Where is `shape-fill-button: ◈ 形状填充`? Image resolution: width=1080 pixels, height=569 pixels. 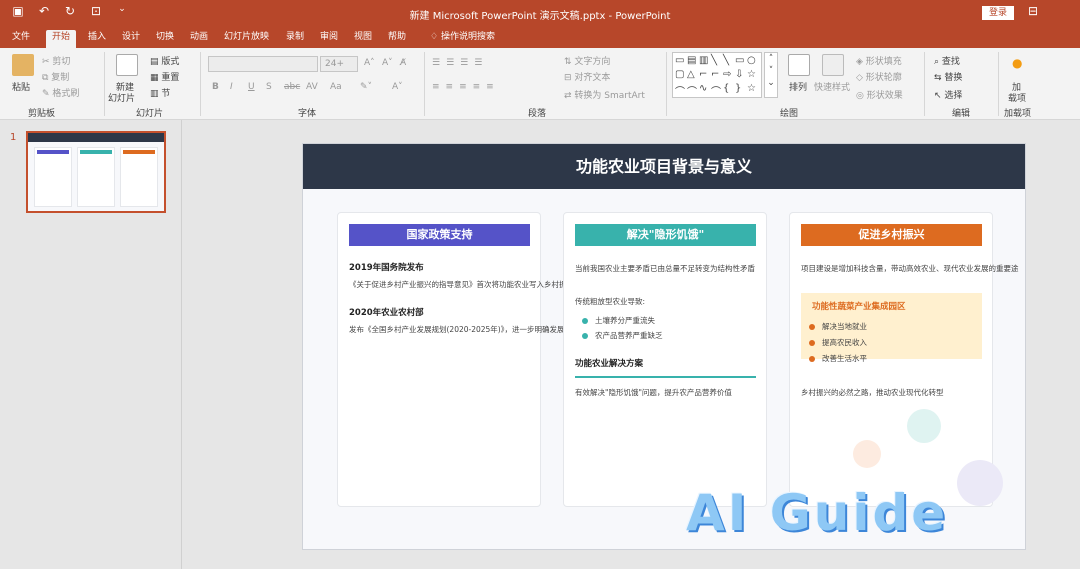 shape-fill-button: ◈ 形状填充 is located at coordinates (879, 60).